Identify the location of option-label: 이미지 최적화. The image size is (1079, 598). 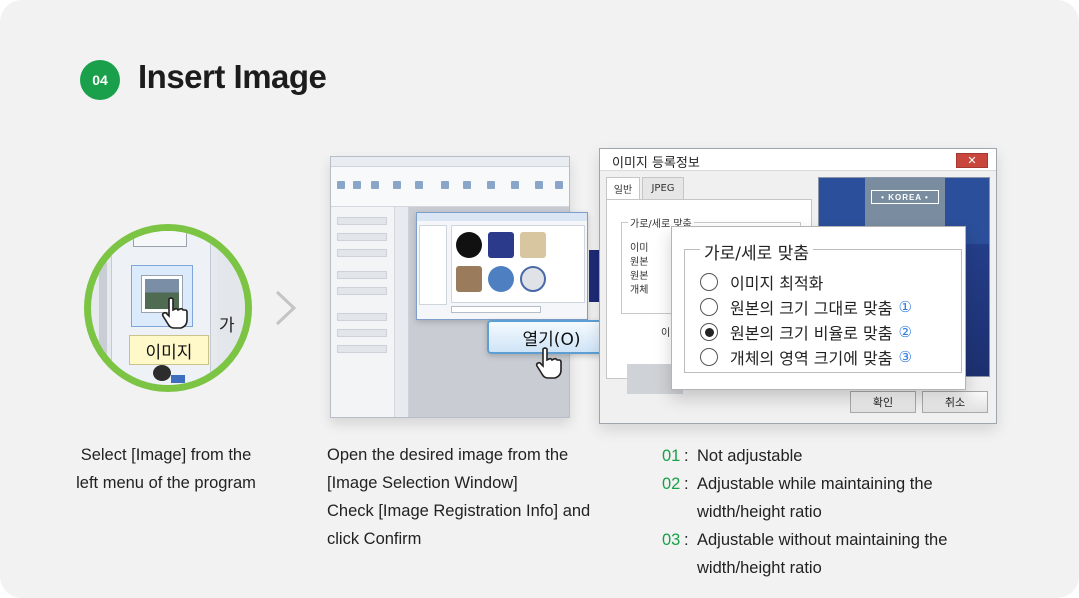
(777, 283).